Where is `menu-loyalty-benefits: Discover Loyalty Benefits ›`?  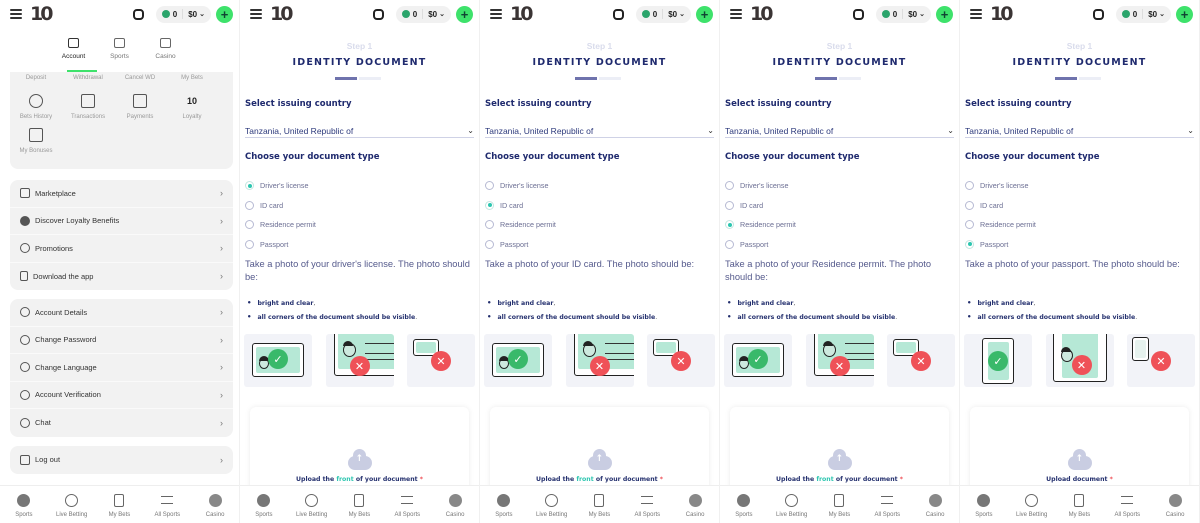 menu-loyalty-benefits: Discover Loyalty Benefits › is located at coordinates (121, 221).